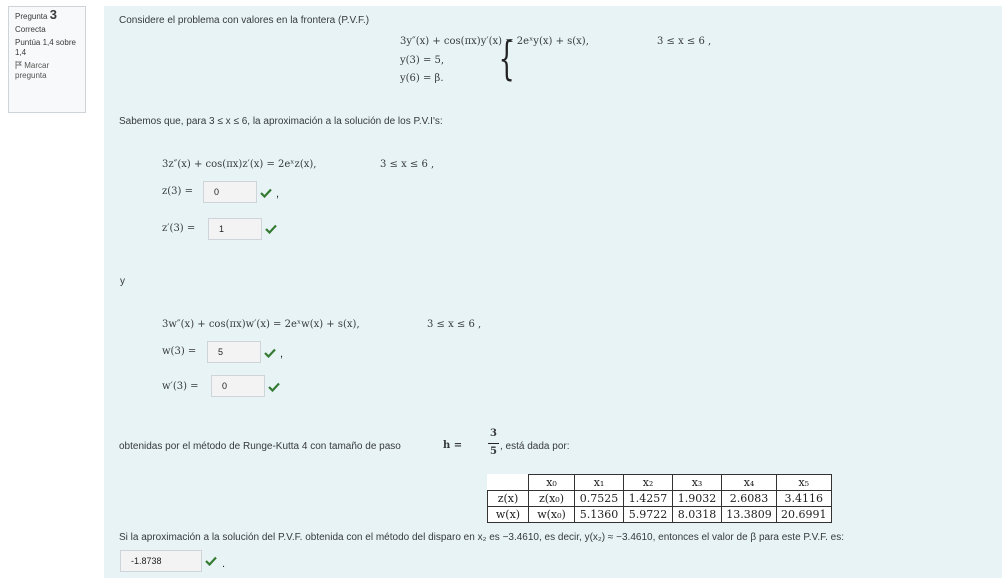 The width and height of the screenshot is (1004, 579). I want to click on ivp1-equation: 3z″(x) + cos(πx)z′(x) = 2eˣz(x),, so click(239, 164).